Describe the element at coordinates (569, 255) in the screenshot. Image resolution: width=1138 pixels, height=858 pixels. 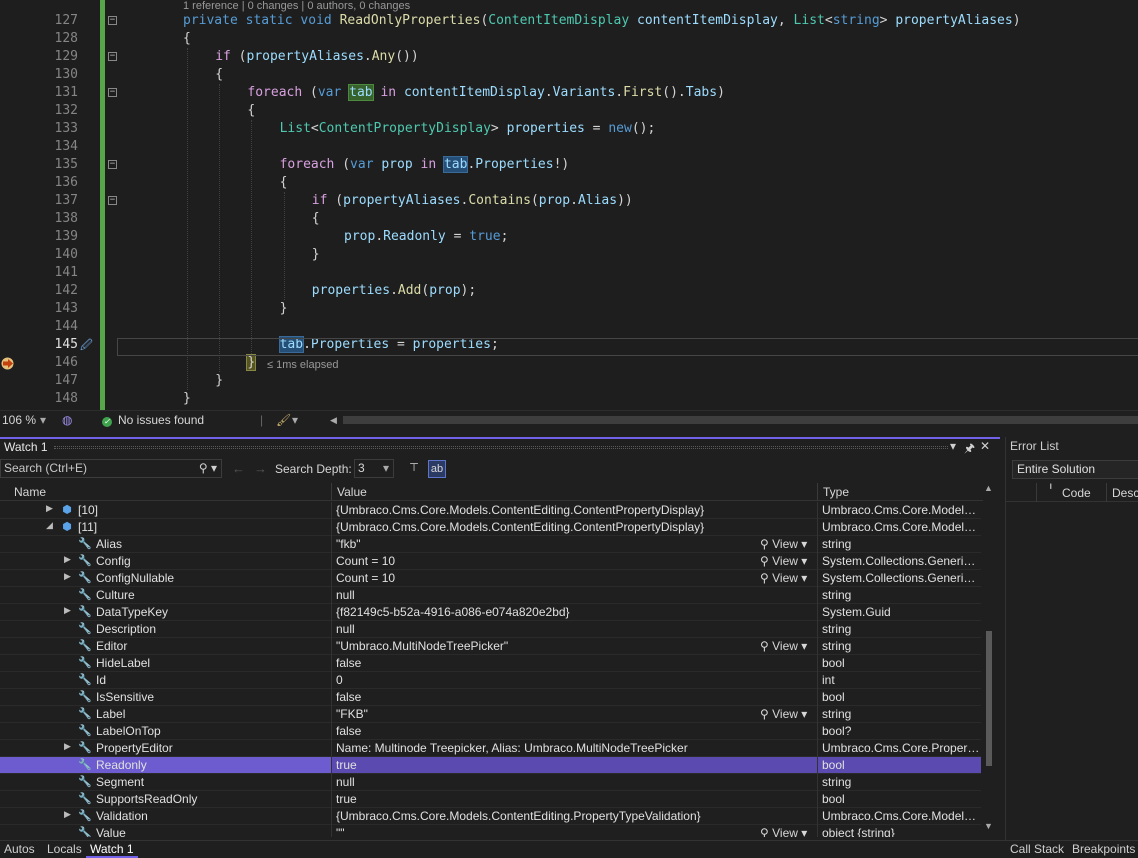
I see `code-line: 140}` at that location.